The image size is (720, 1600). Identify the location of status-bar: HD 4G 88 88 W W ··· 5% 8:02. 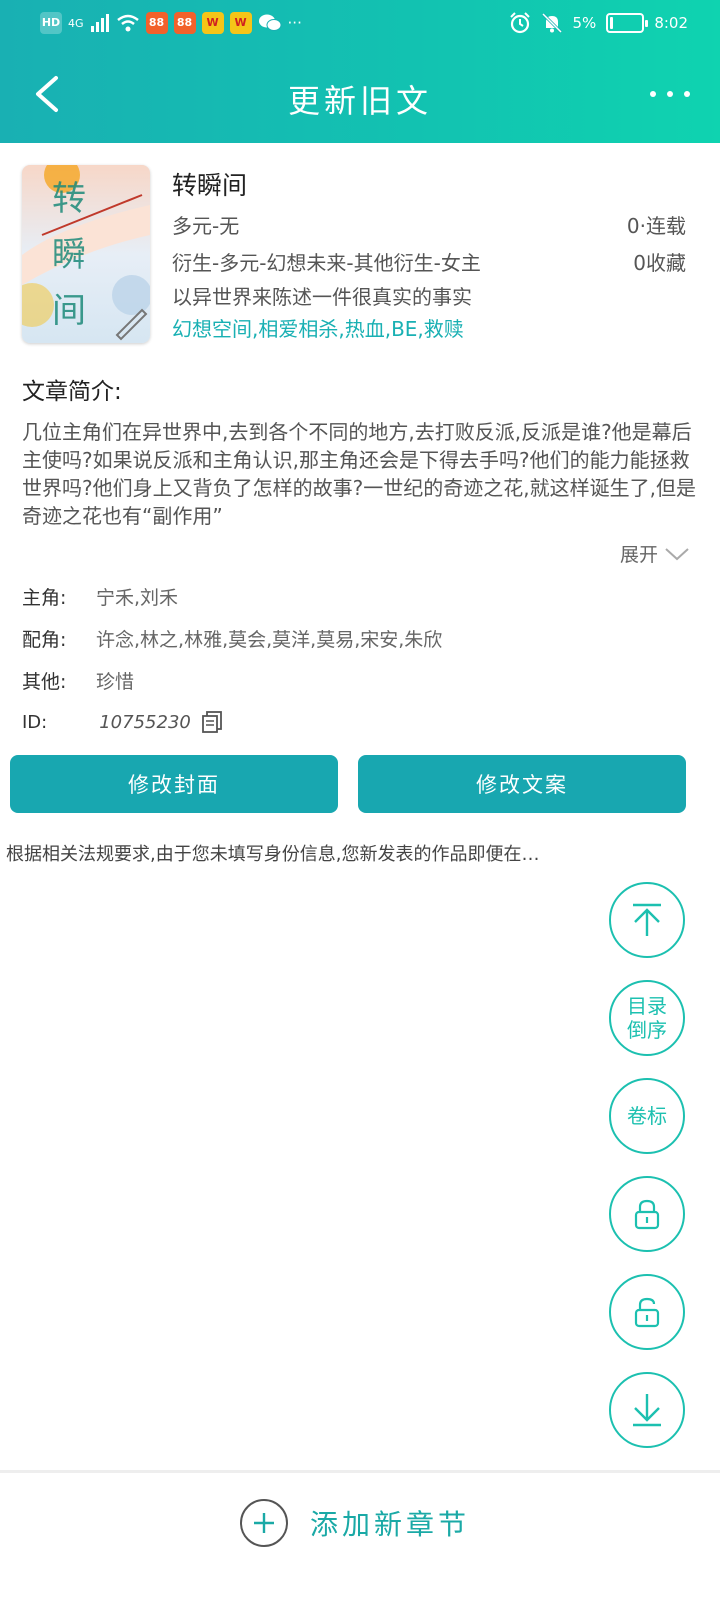
(360, 25).